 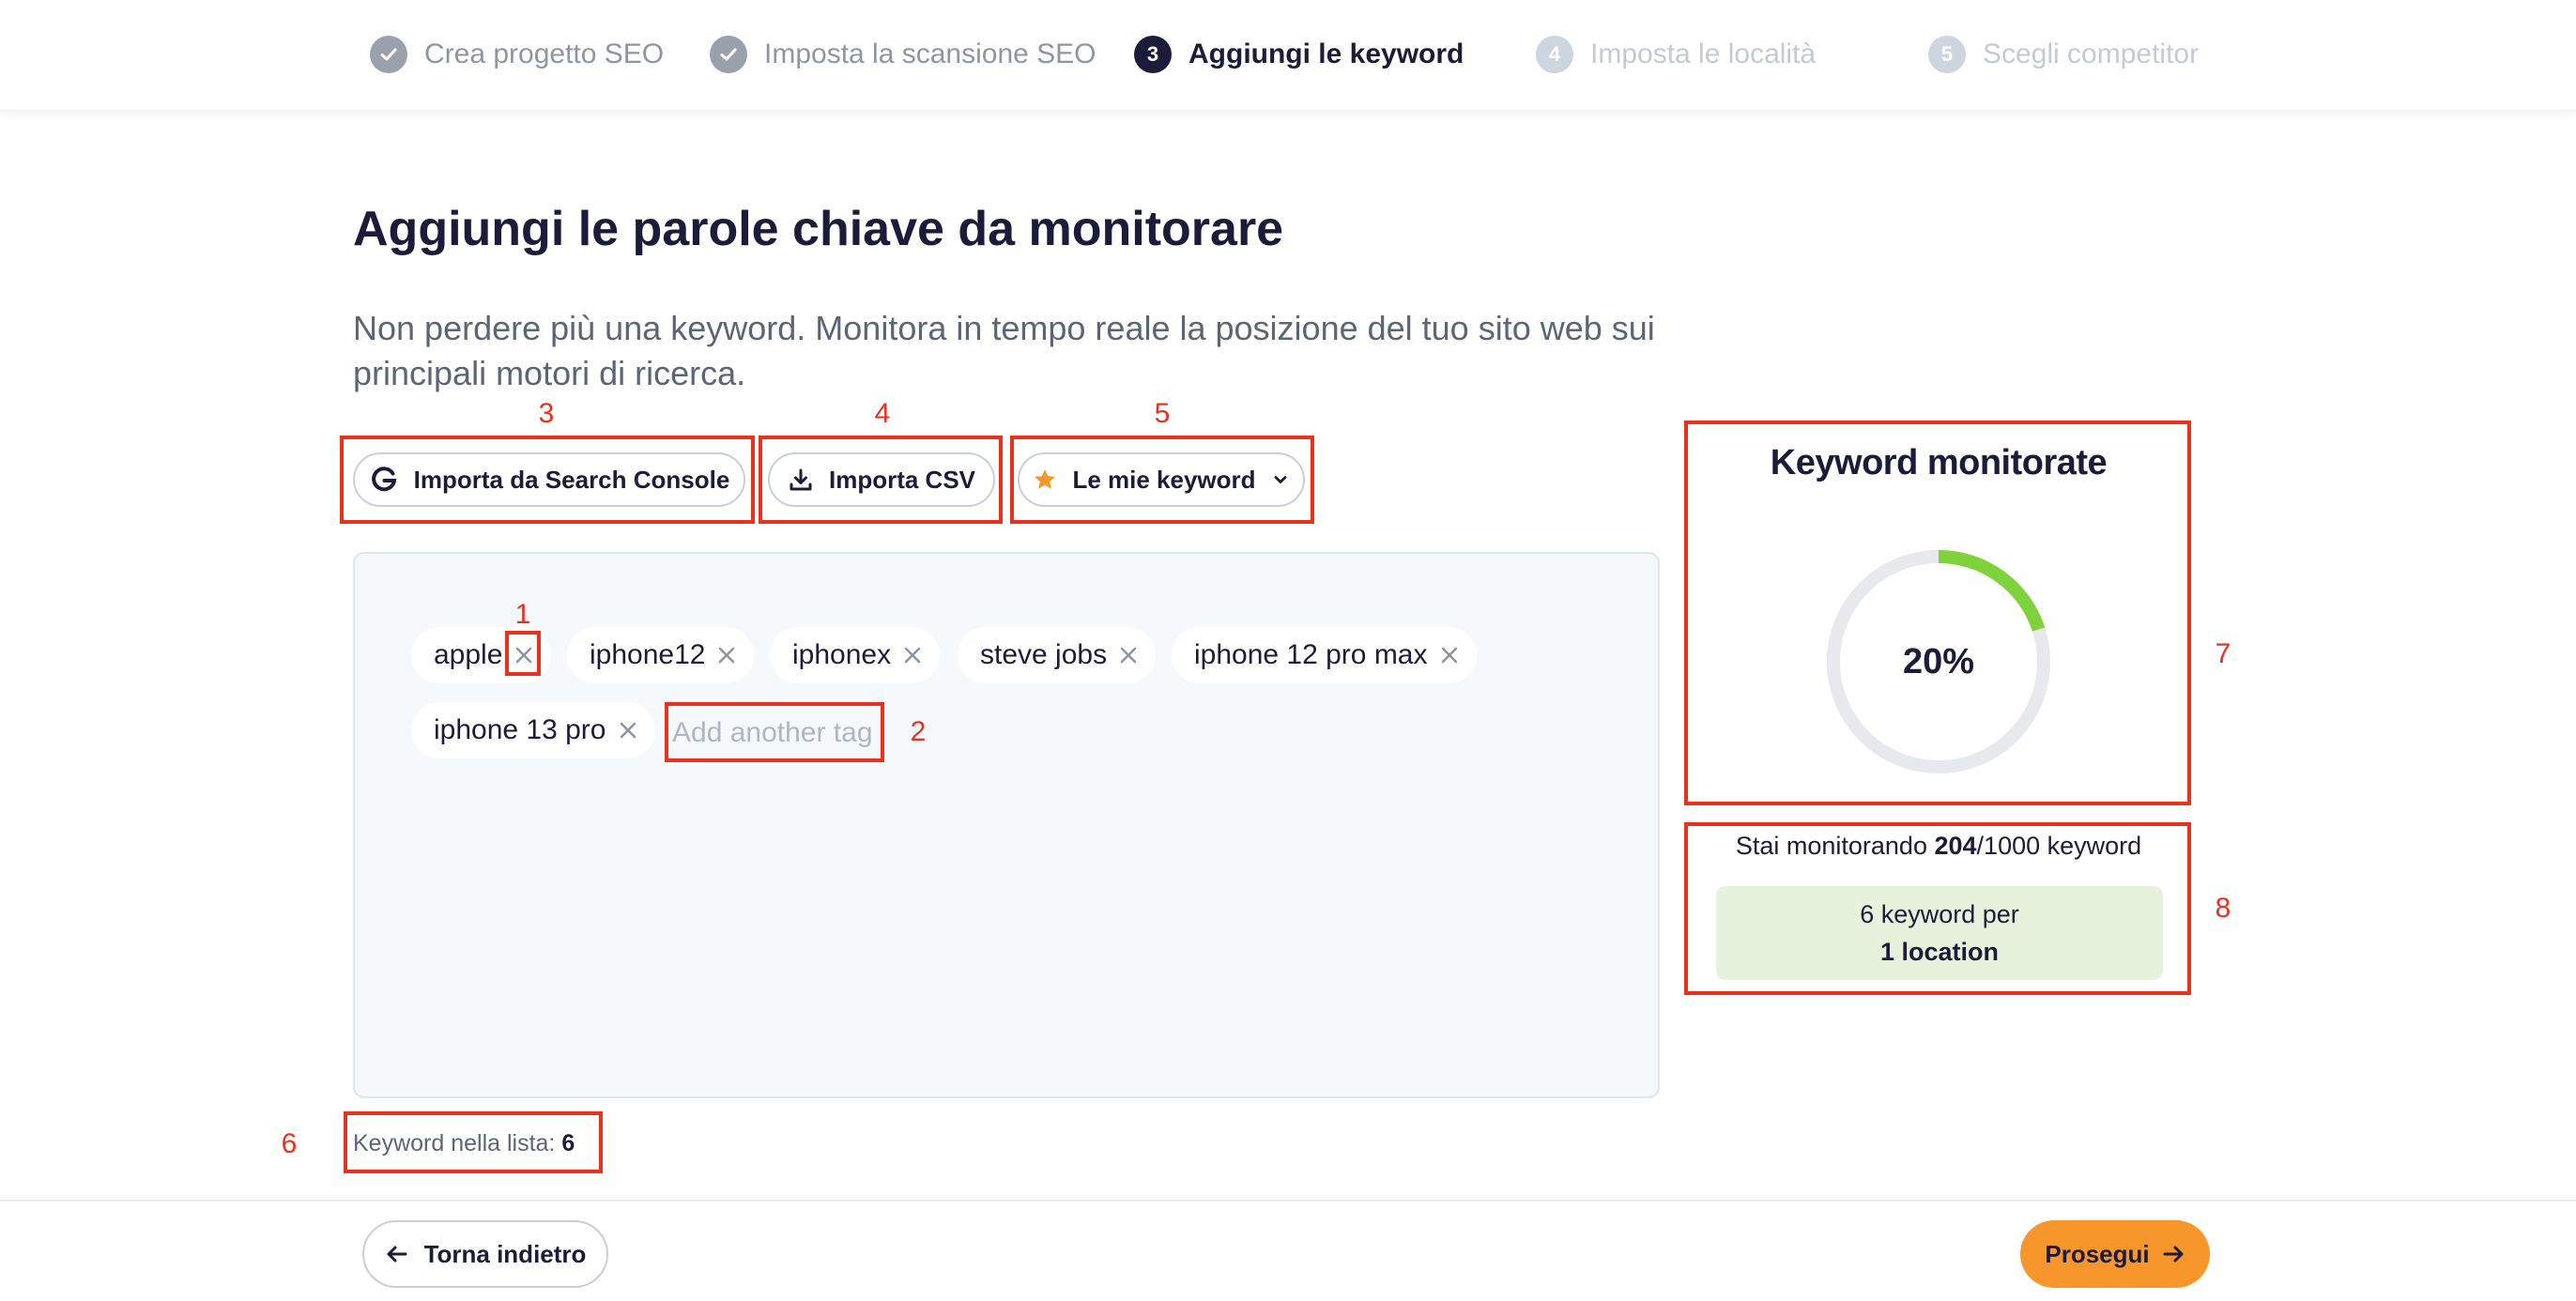 I want to click on annotation-number-5: 5, so click(x=1163, y=414).